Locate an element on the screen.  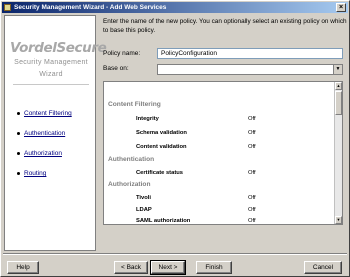
setting-name: Content validation is located at coordinates (161, 147).